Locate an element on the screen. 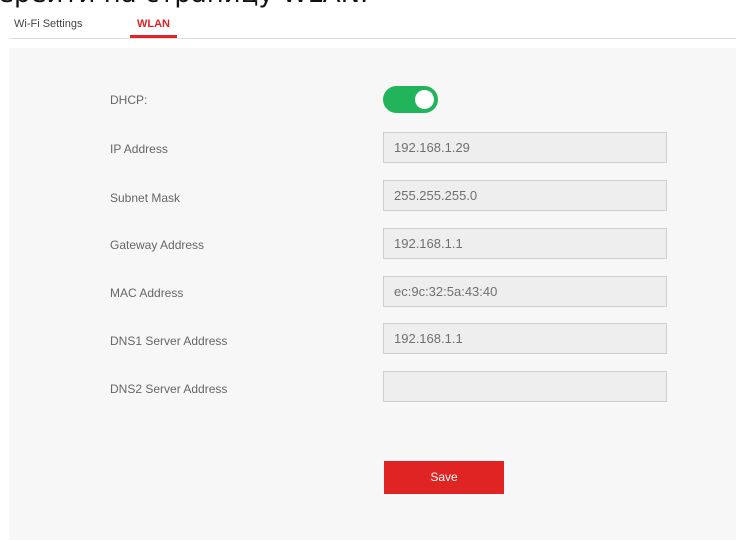 The image size is (736, 541). ip-address-field: 192.168.1.29 is located at coordinates (525, 147).